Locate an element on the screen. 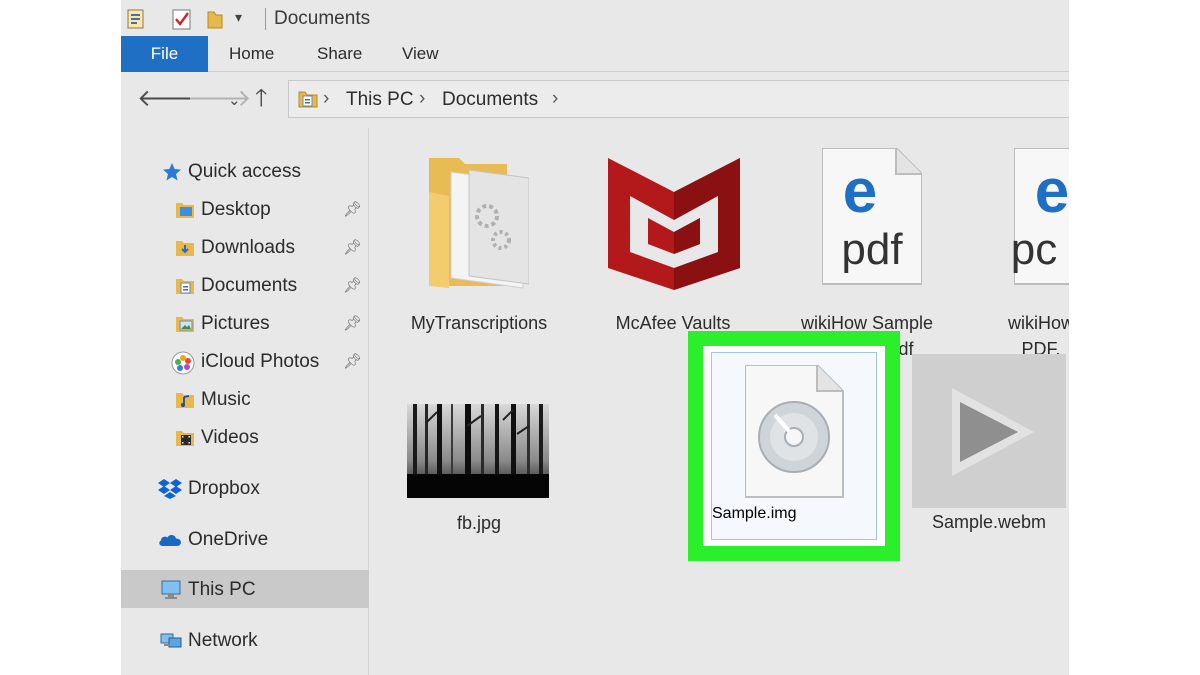 Image resolution: width=1200 pixels, height=675 pixels. up-arrow-icon: 🡑 is located at coordinates (261, 99).